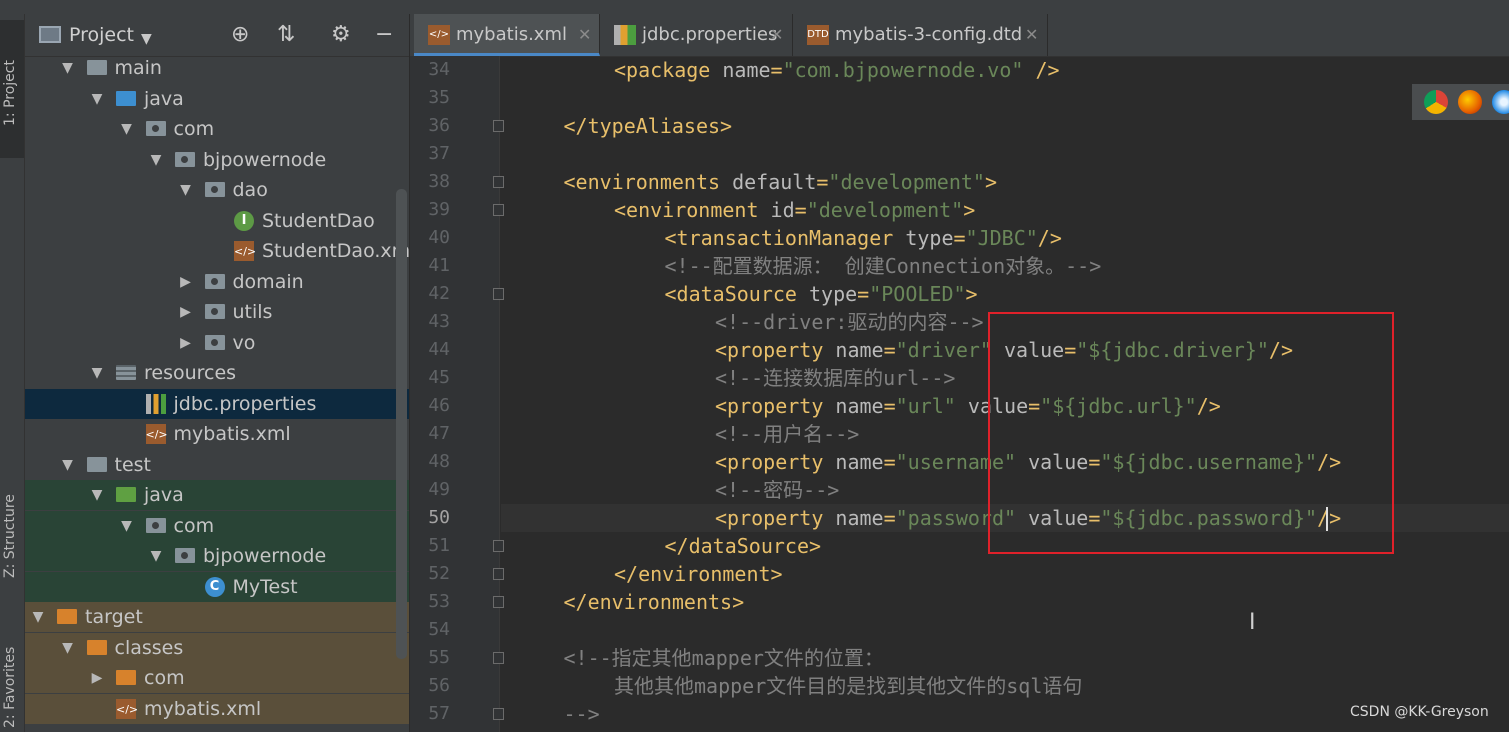 This screenshot has height=732, width=1509. Describe the element at coordinates (12, 679) in the screenshot. I see `favorites-tool-tab: 2: Favorites` at that location.